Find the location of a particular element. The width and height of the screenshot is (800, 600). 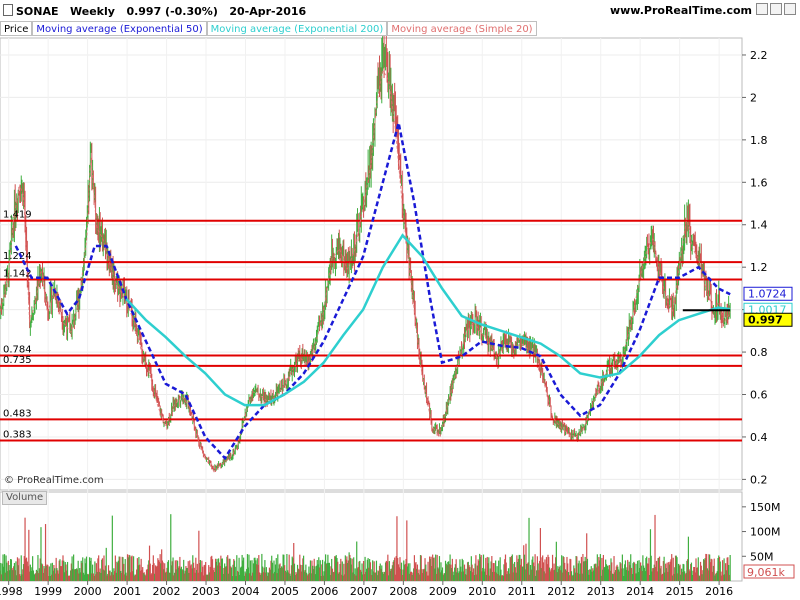

x-tick-label: 2009 is located at coordinates (443, 591).